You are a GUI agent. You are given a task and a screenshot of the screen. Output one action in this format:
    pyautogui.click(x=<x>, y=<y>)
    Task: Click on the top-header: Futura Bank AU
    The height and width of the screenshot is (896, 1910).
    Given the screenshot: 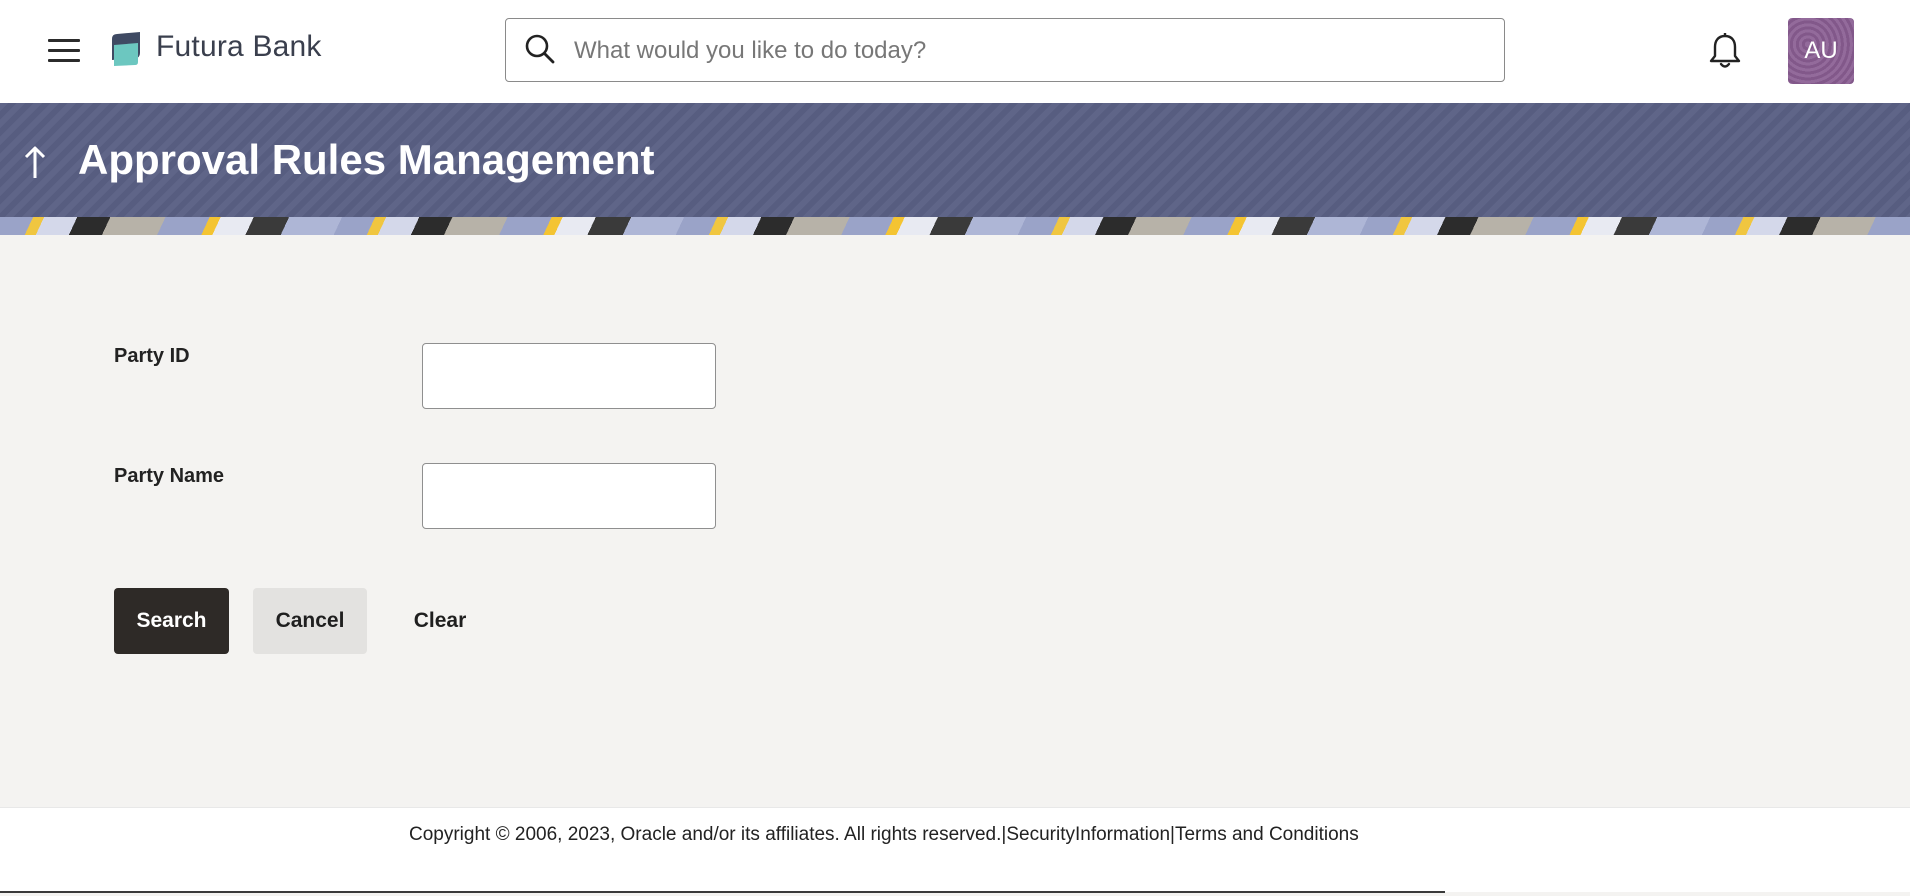 What is the action you would take?
    pyautogui.click(x=955, y=52)
    